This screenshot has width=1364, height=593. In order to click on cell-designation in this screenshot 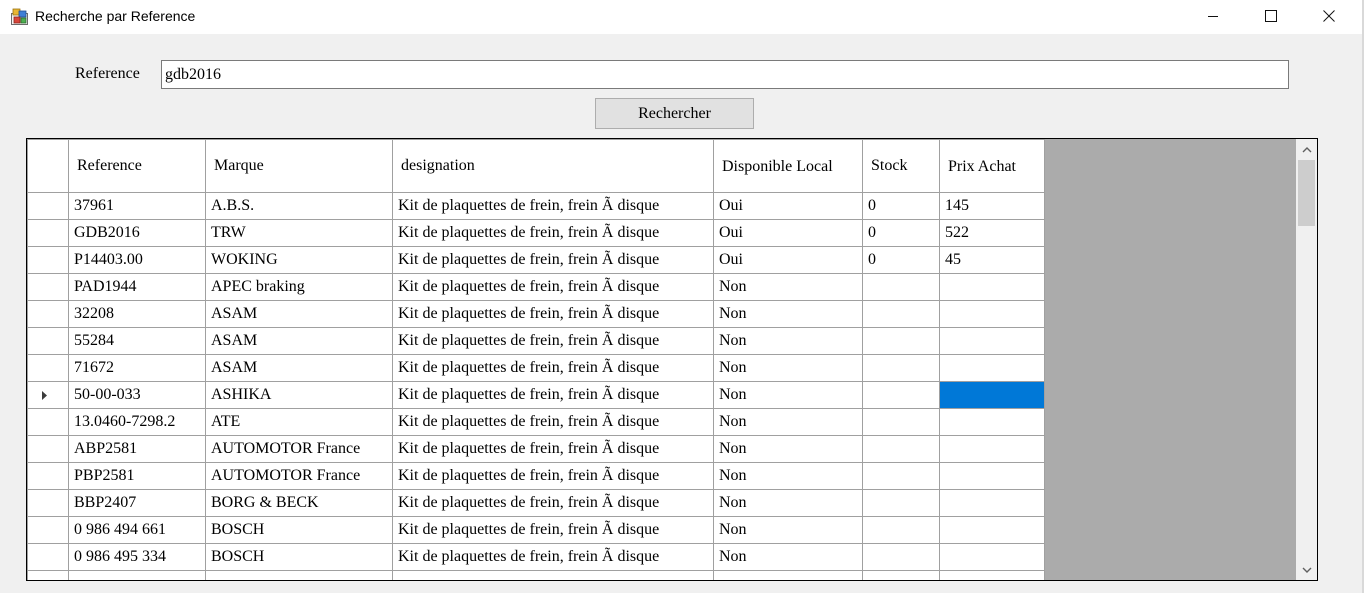, I will do `click(553, 575)`.